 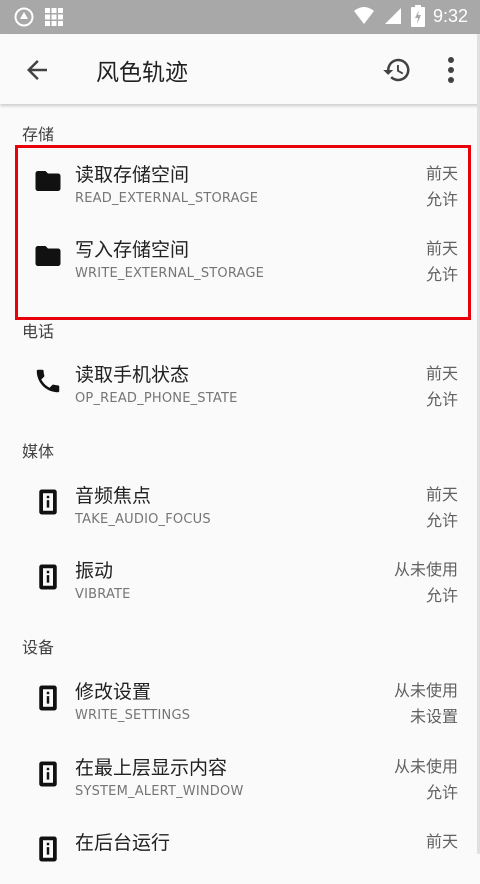 I want to click on status-time: 9:32, so click(x=450, y=15).